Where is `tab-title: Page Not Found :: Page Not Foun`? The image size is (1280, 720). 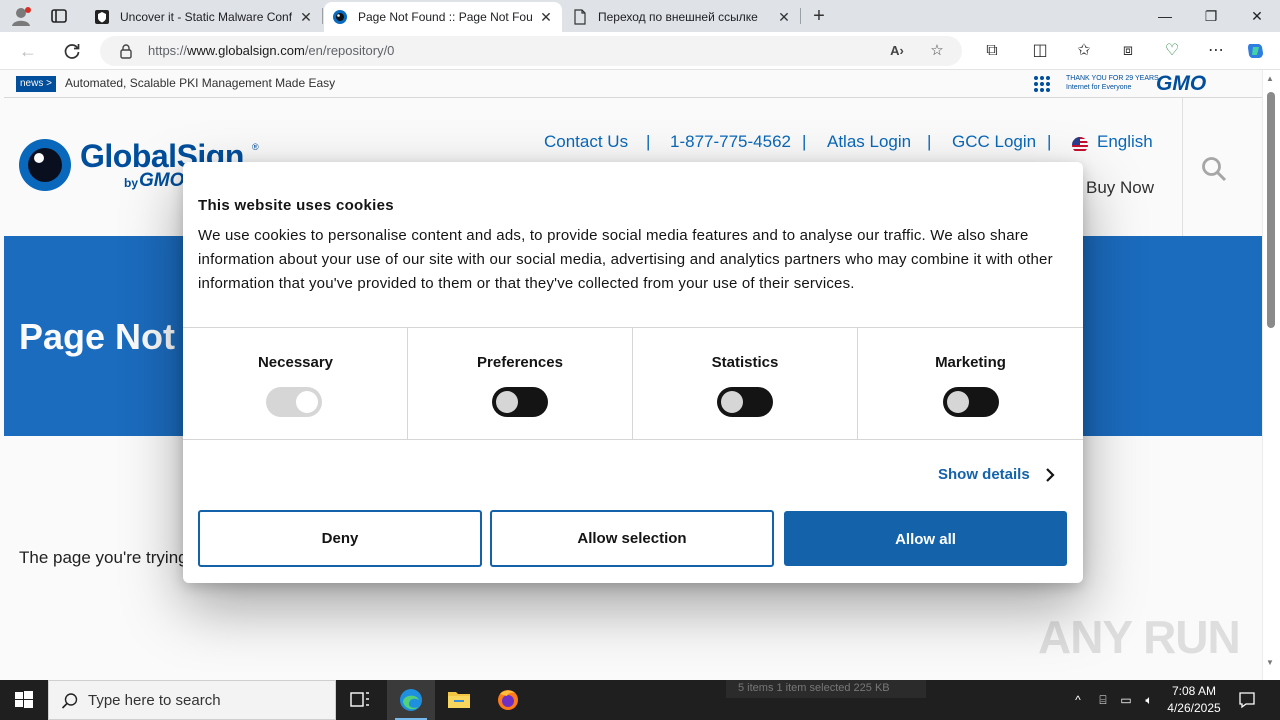
tab-title: Page Not Found :: Page Not Foun is located at coordinates (445, 17).